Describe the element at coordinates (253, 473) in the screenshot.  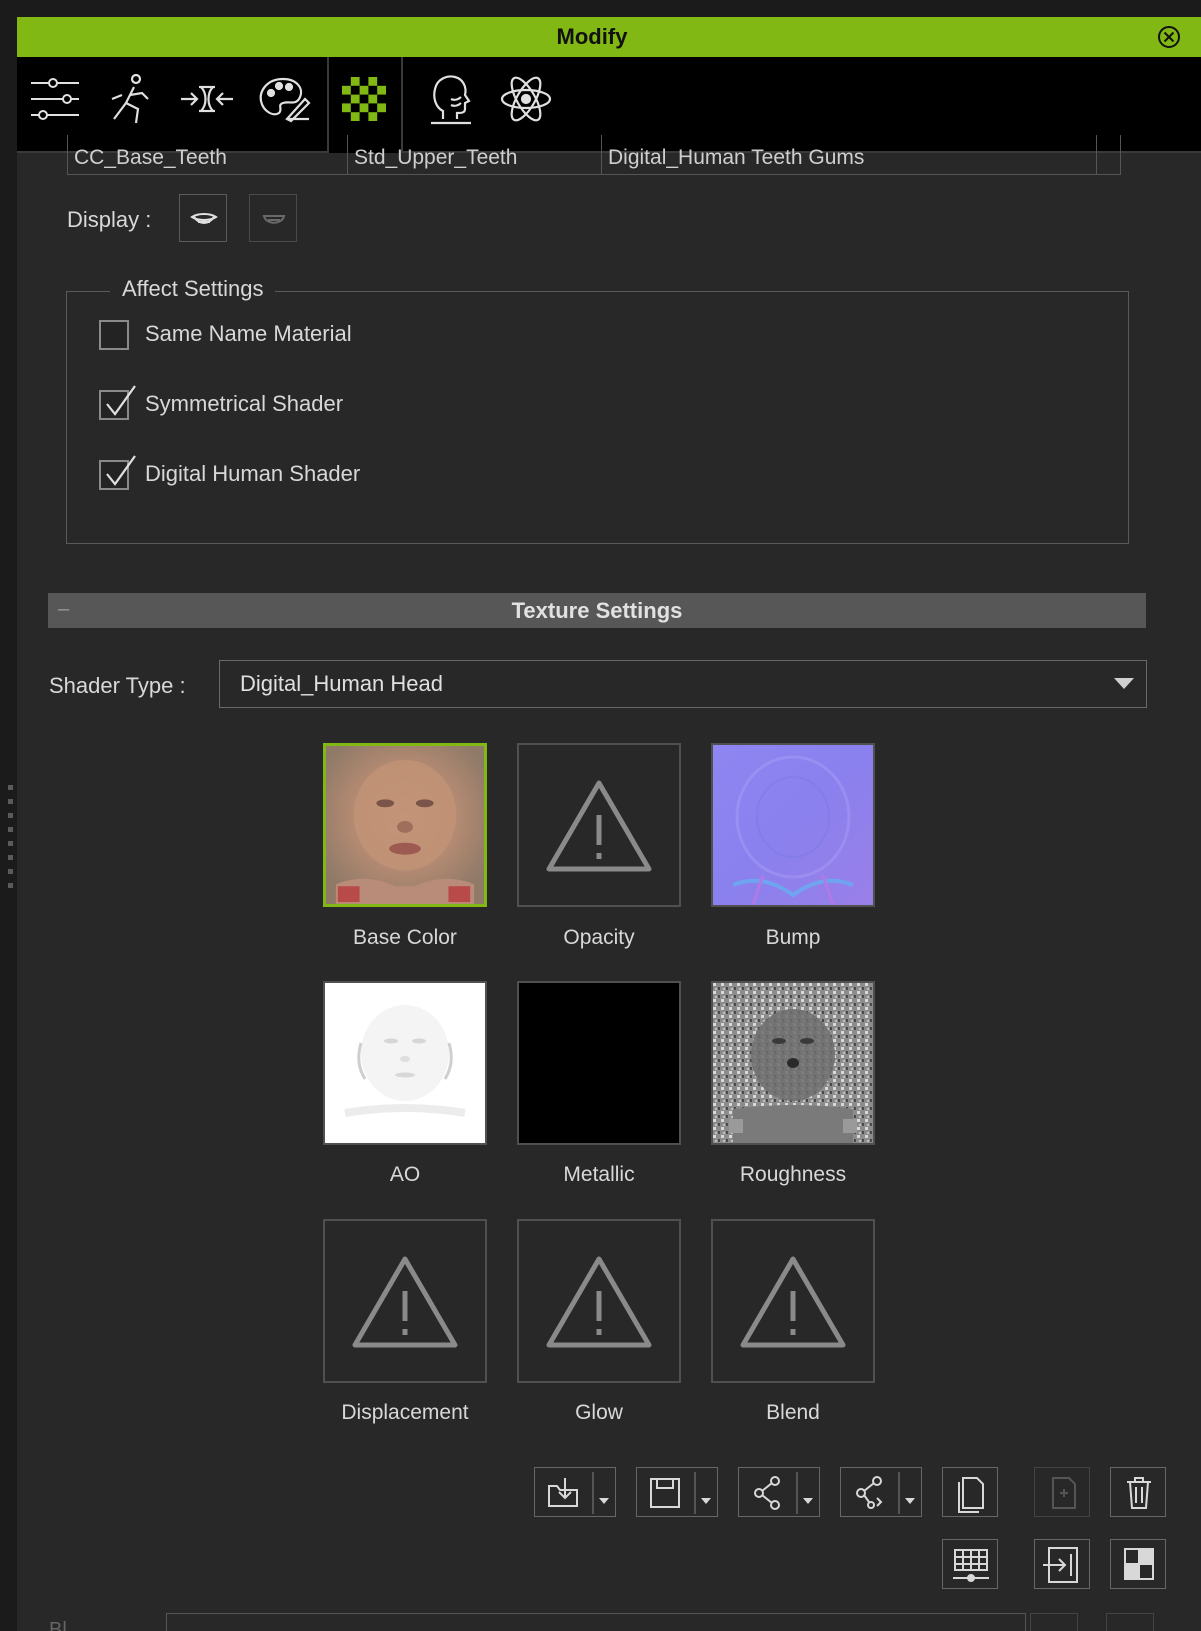
I see `digital-human-shader-label: Digital Human Shader` at that location.